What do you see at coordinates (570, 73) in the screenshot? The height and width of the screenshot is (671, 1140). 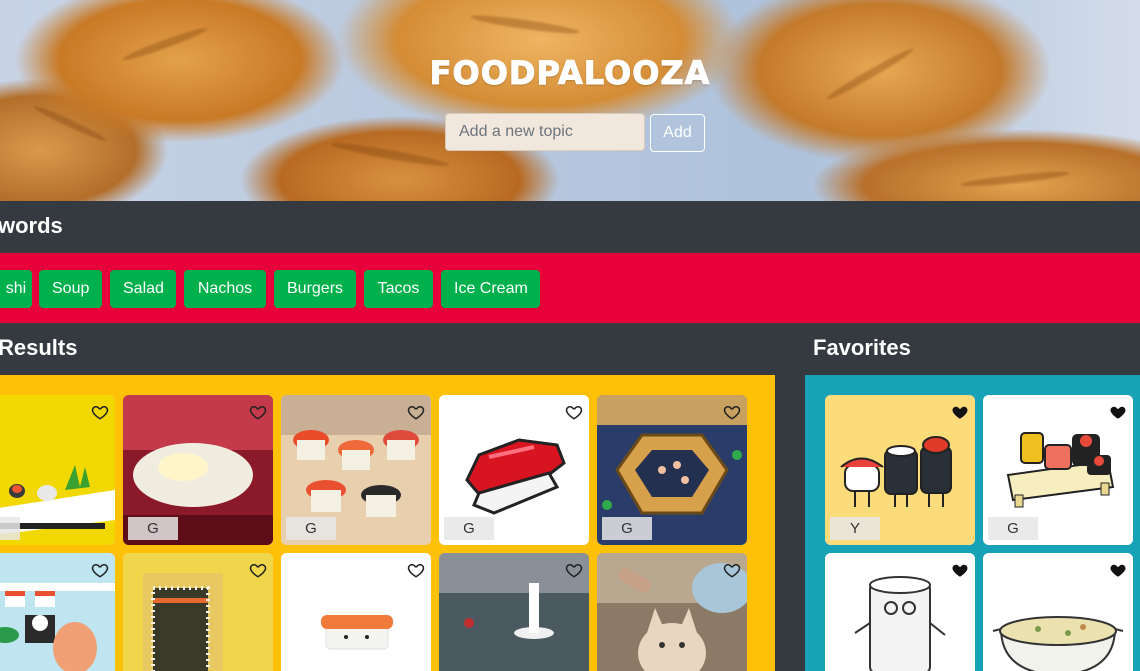 I see `page-title: FOODPALOOZA` at bounding box center [570, 73].